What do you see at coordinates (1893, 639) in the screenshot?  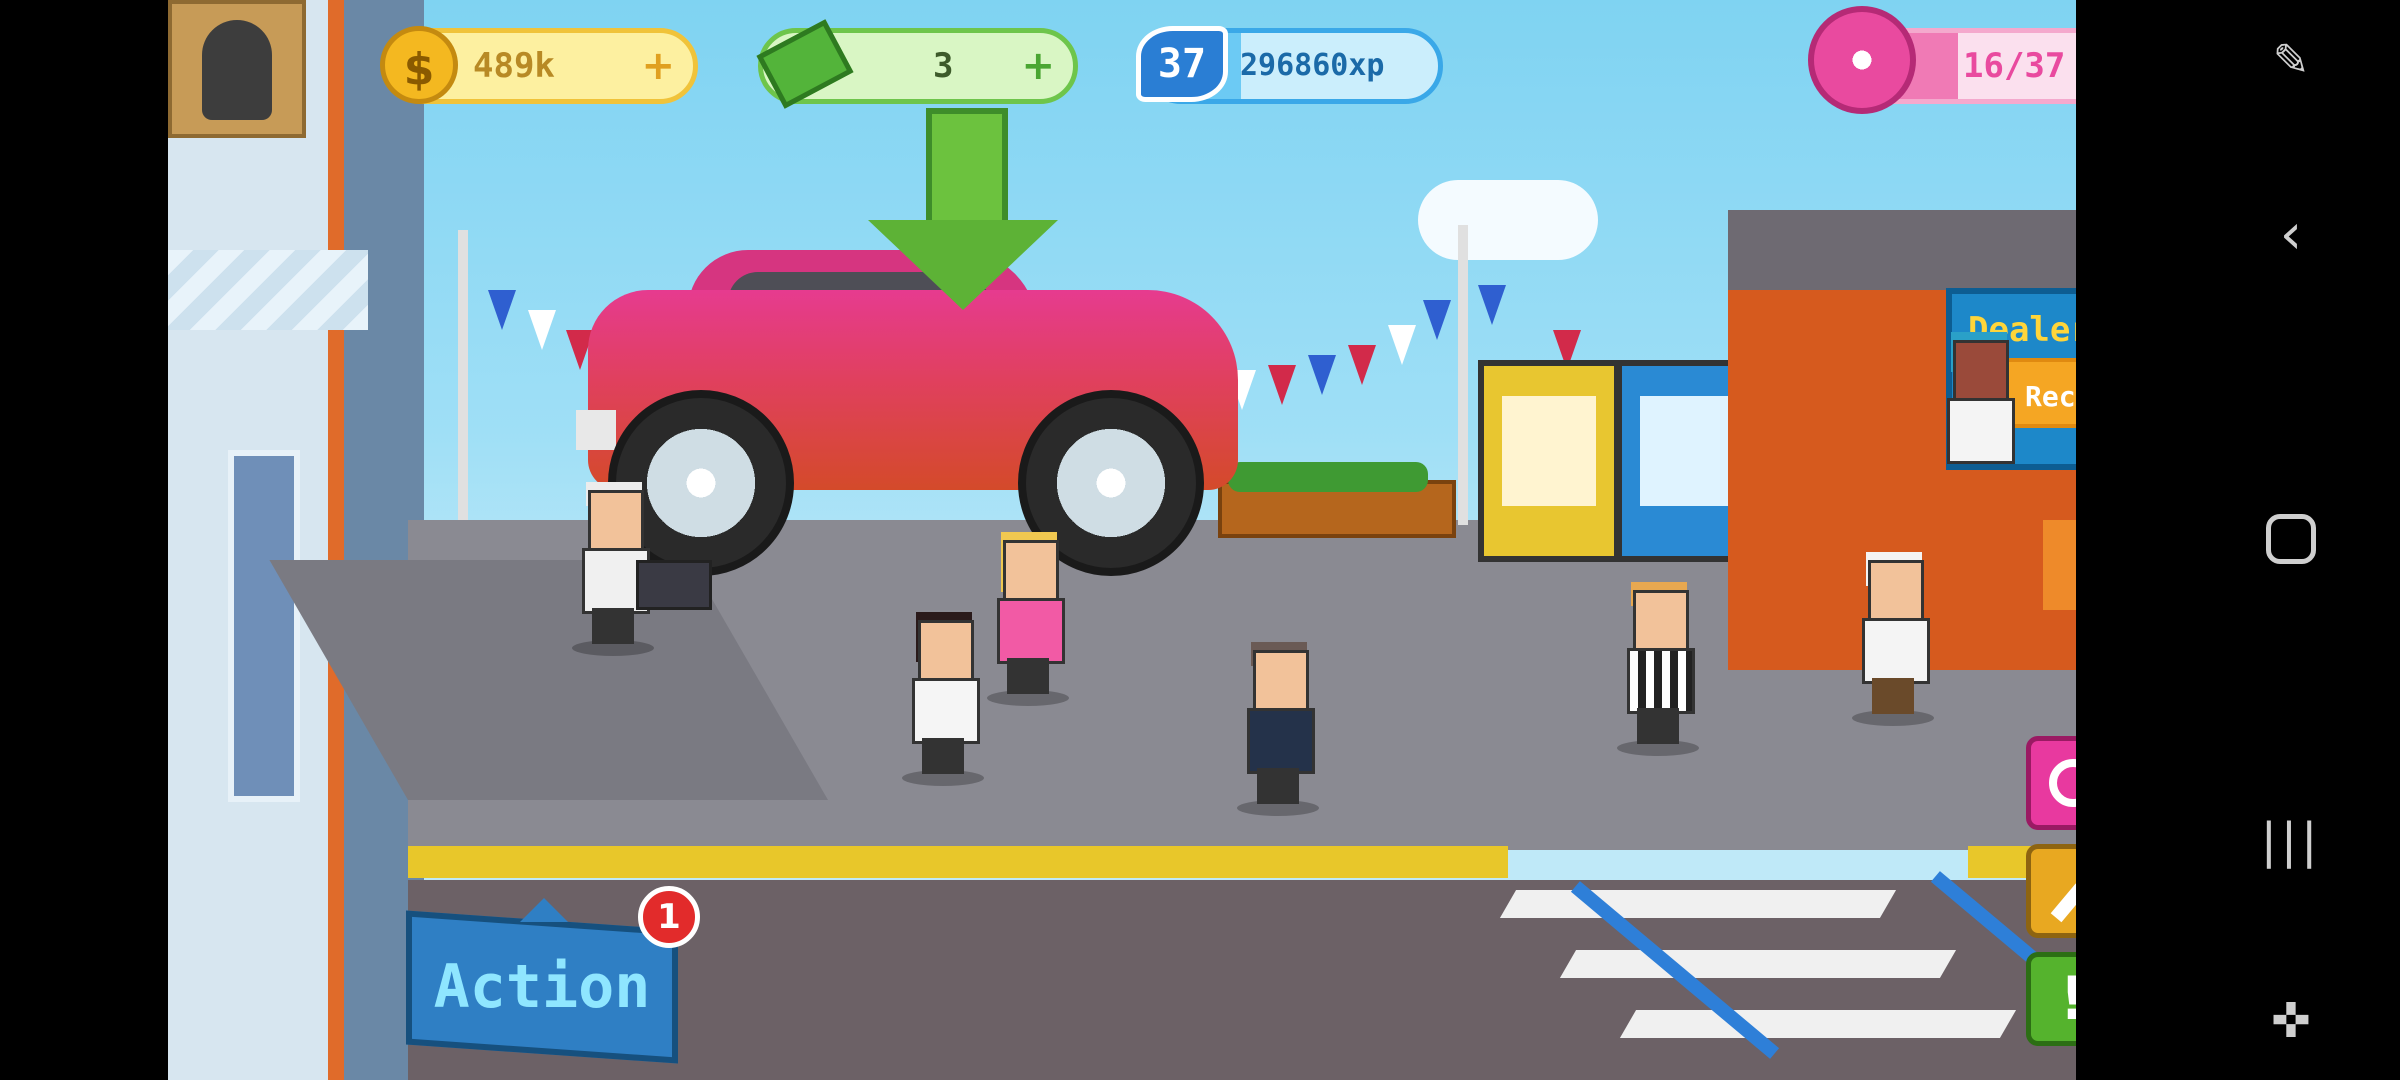 I see `character-helmet-driver` at bounding box center [1893, 639].